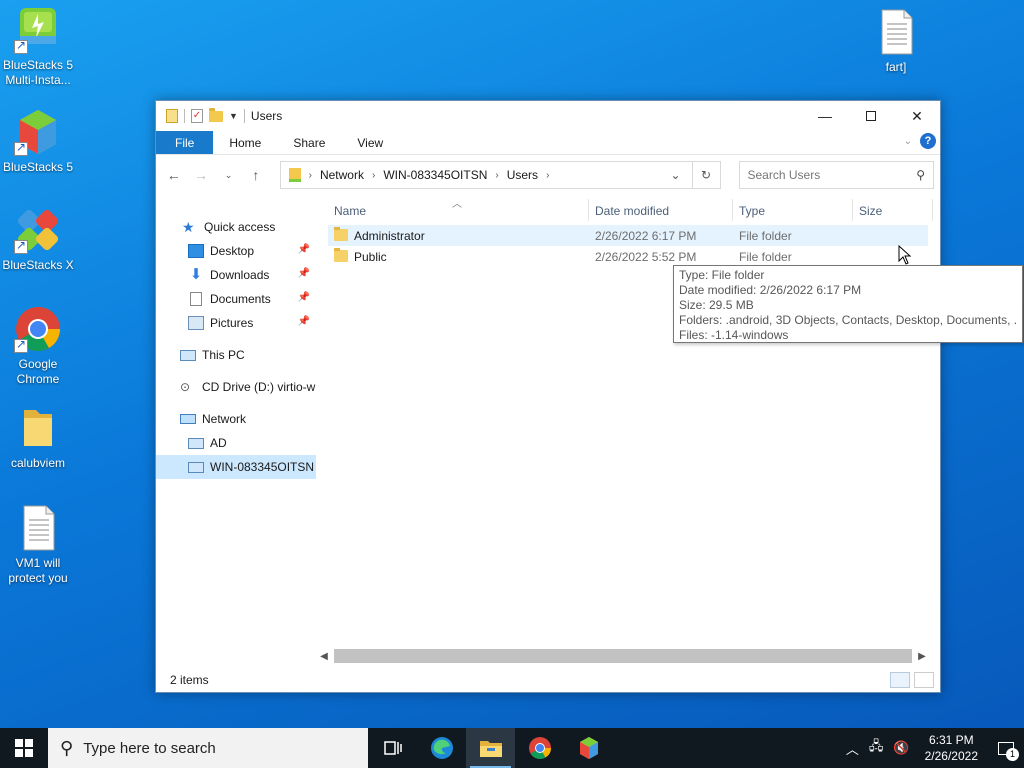 Image resolution: width=1024 pixels, height=768 pixels. I want to click on search-box: ⚲, so click(836, 175).